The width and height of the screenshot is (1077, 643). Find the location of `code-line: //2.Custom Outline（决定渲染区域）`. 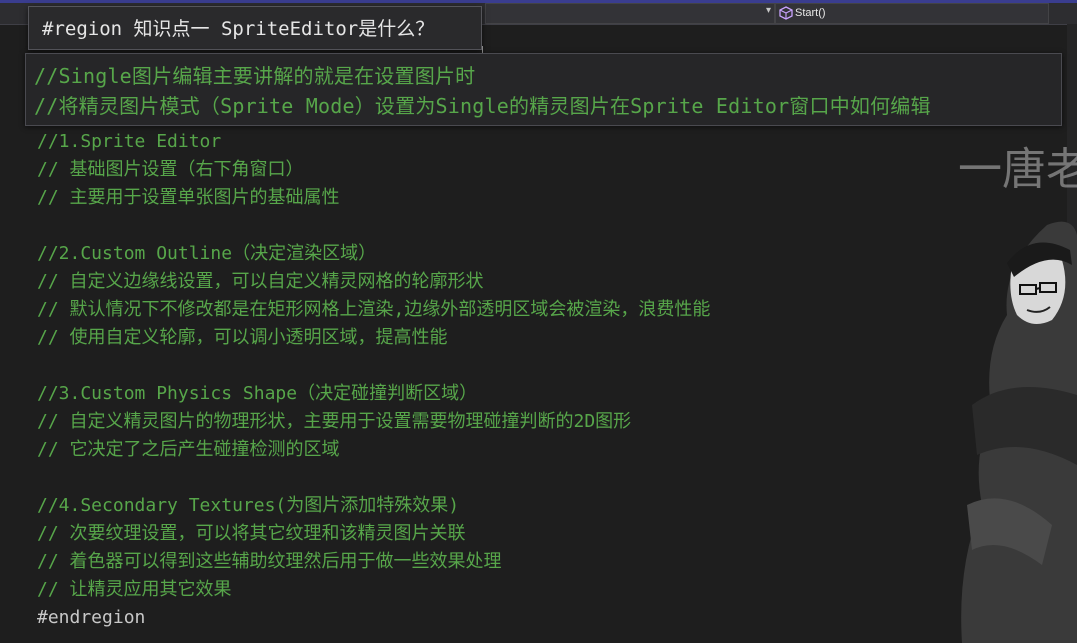

code-line: //2.Custom Outline（决定渲染区域） is located at coordinates (207, 253).